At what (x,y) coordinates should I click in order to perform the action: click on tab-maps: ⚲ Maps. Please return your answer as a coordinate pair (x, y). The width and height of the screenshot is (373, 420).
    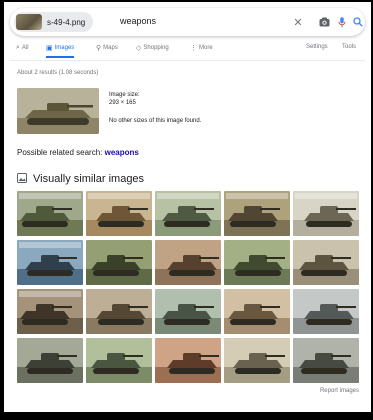
    Looking at the image, I should click on (107, 48).